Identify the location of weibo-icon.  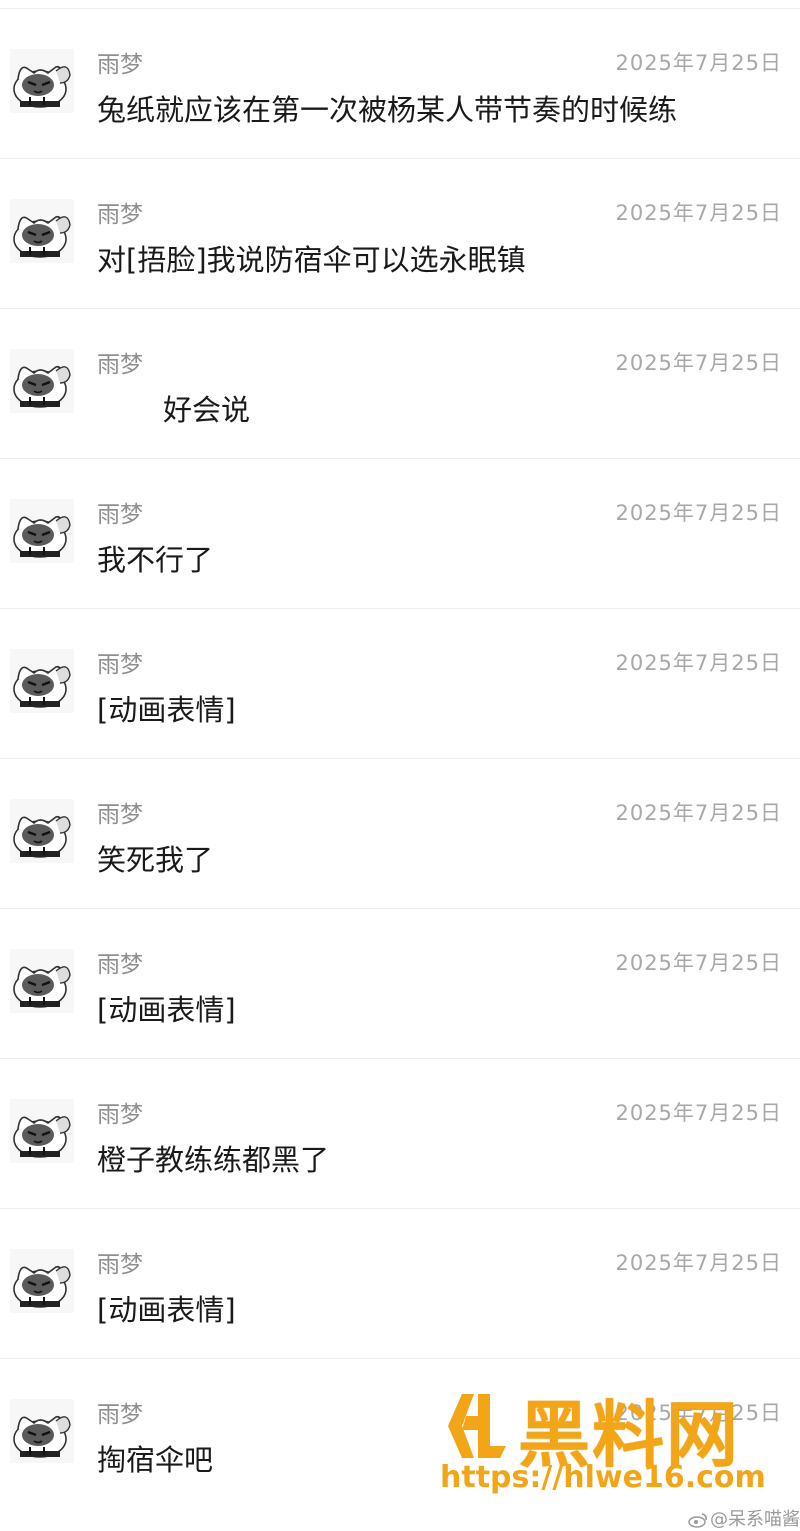
(697, 1520).